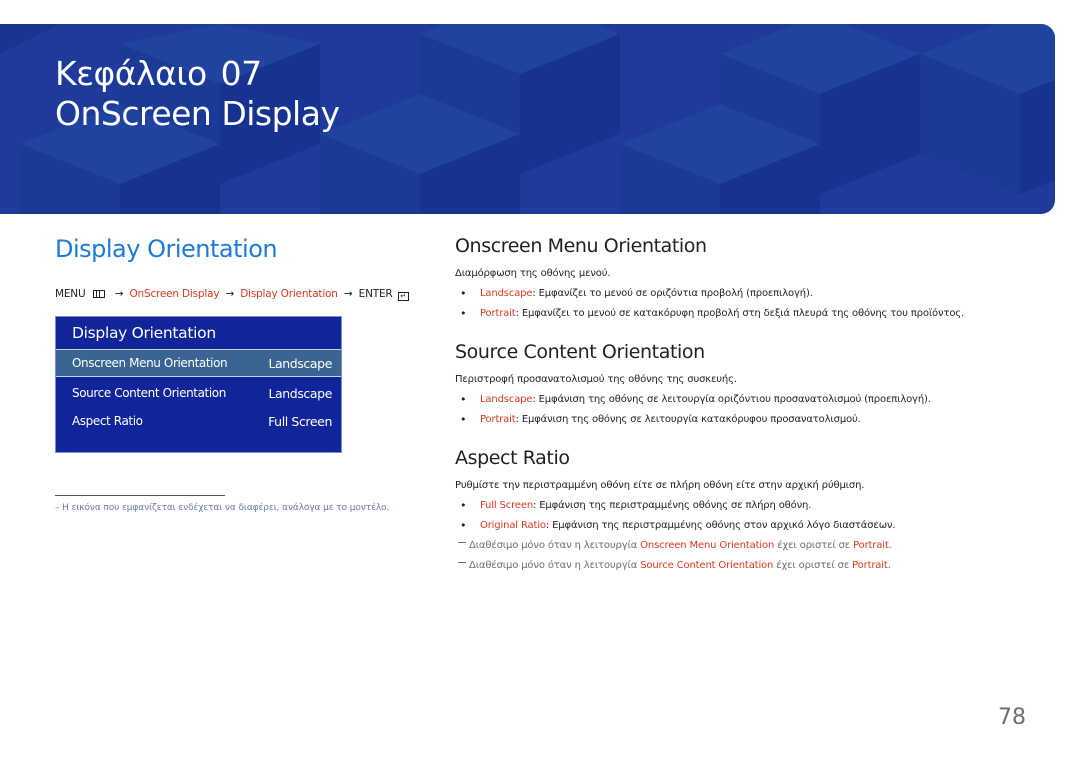 This screenshot has height=763, width=1080. Describe the element at coordinates (198, 421) in the screenshot. I see `osd-item-aspect-ratio: Aspect Ratio Full Screen` at that location.